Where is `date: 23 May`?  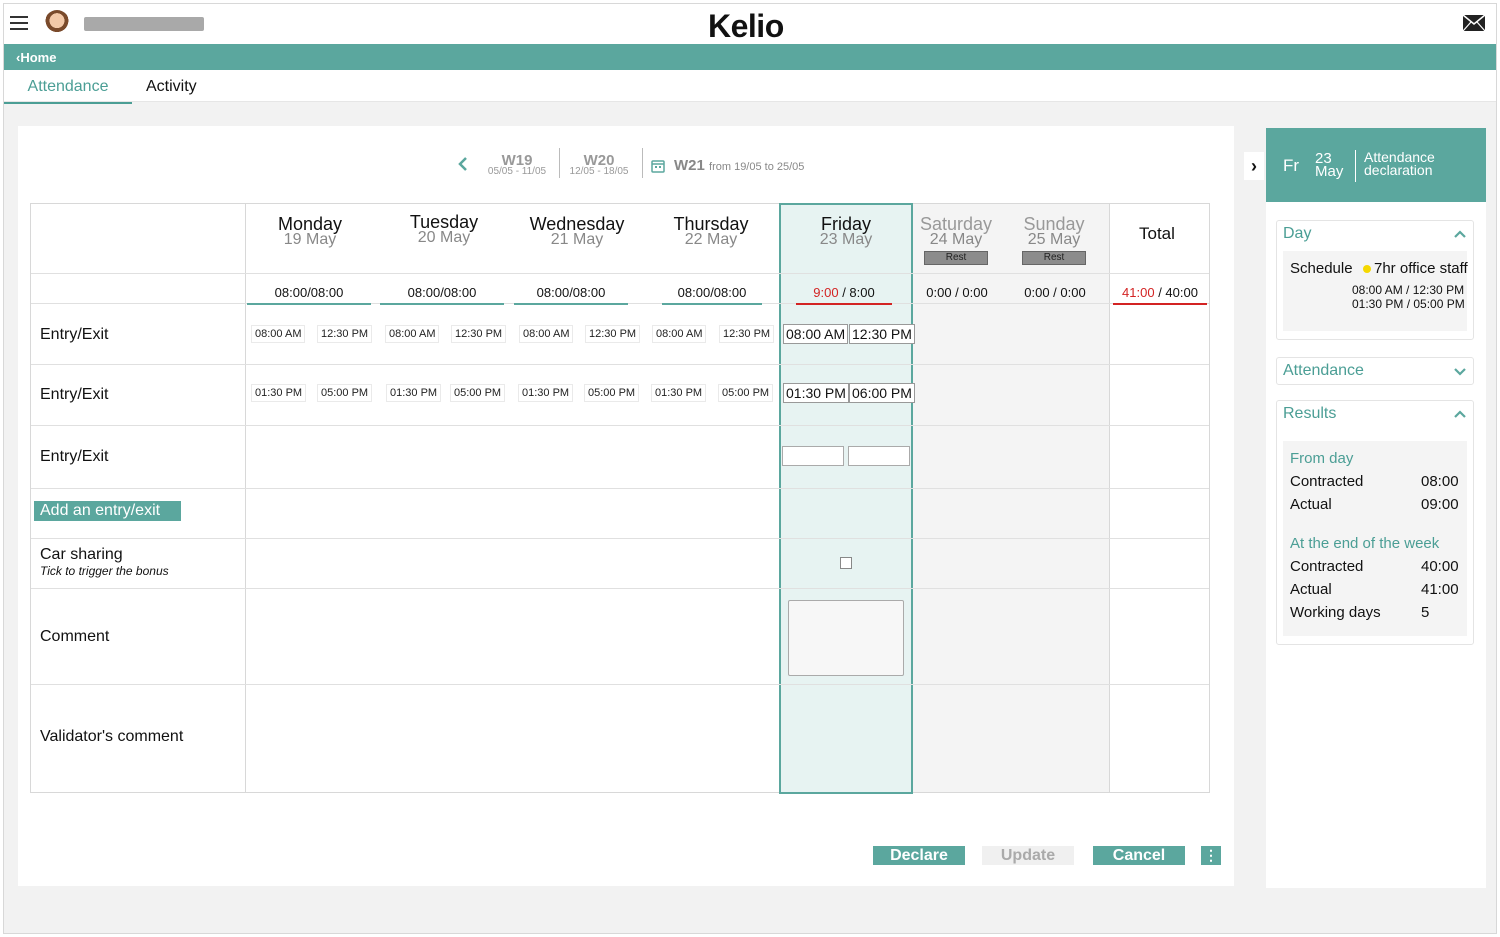 date: 23 May is located at coordinates (1329, 165).